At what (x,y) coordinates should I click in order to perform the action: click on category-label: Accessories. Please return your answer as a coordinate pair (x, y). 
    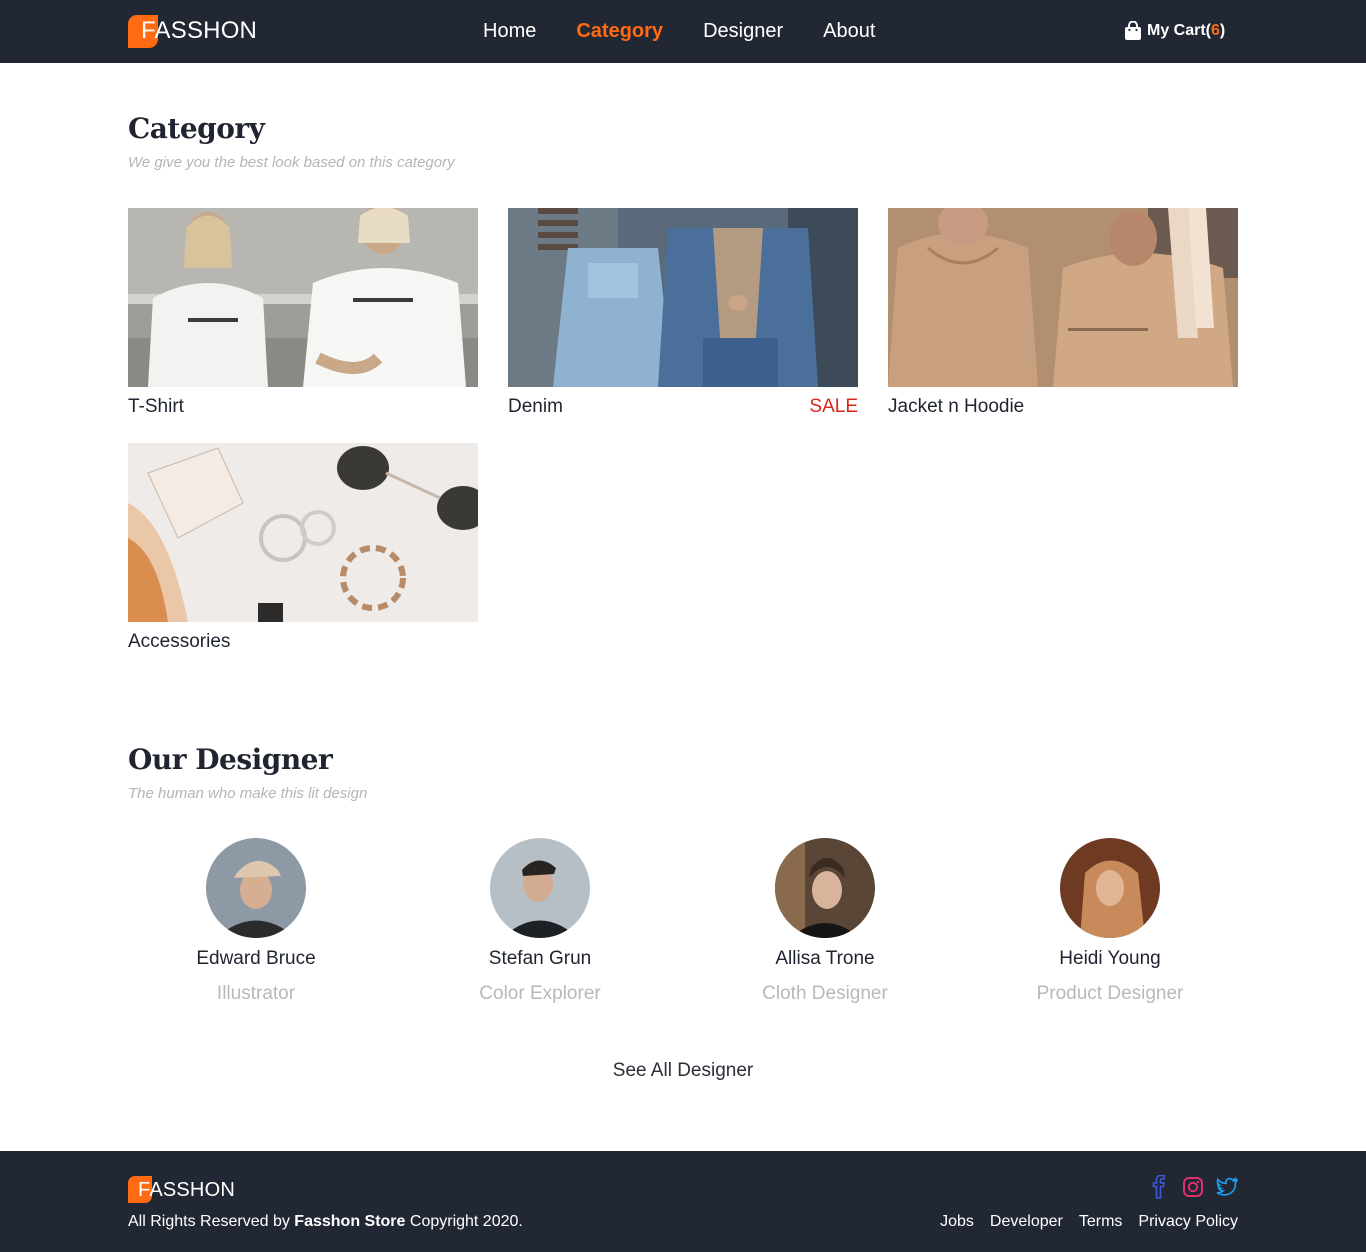
    Looking at the image, I should click on (179, 641).